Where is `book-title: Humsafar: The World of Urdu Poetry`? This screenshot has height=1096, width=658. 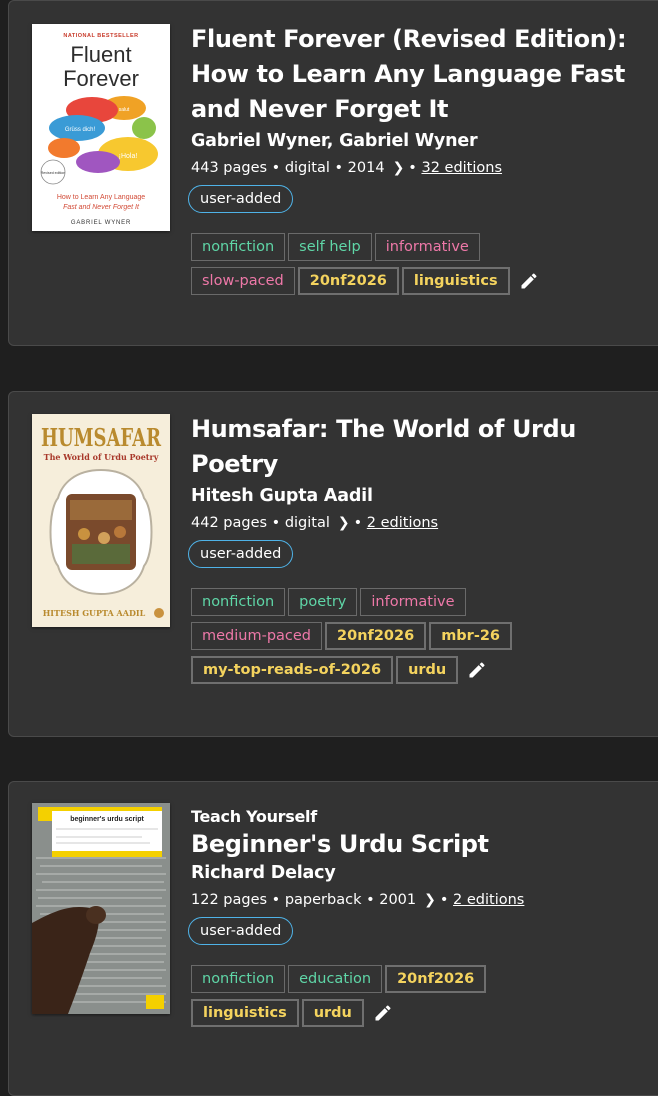 book-title: Humsafar: The World of Urdu Poetry is located at coordinates (420, 447).